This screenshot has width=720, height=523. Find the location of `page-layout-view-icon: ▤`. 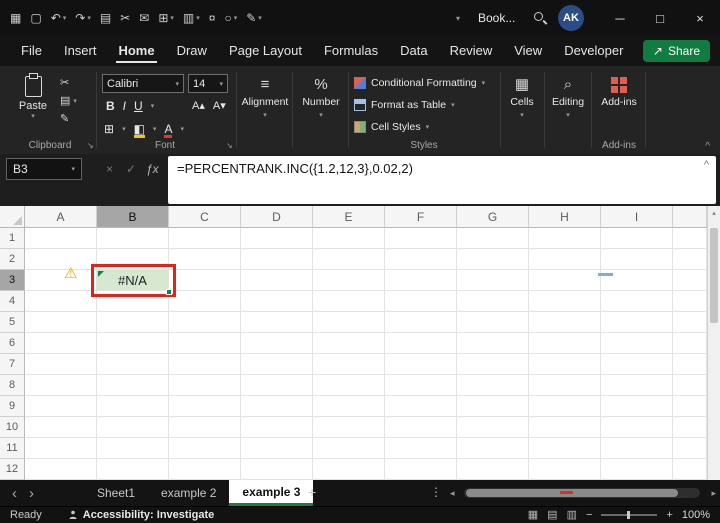

page-layout-view-icon: ▤ is located at coordinates (552, 515).